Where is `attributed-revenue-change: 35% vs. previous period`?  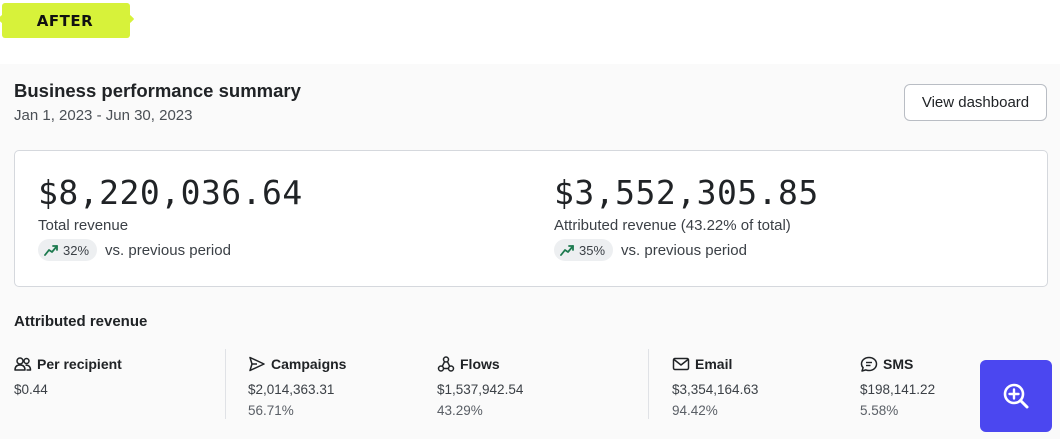
attributed-revenue-change: 35% vs. previous period is located at coordinates (686, 250).